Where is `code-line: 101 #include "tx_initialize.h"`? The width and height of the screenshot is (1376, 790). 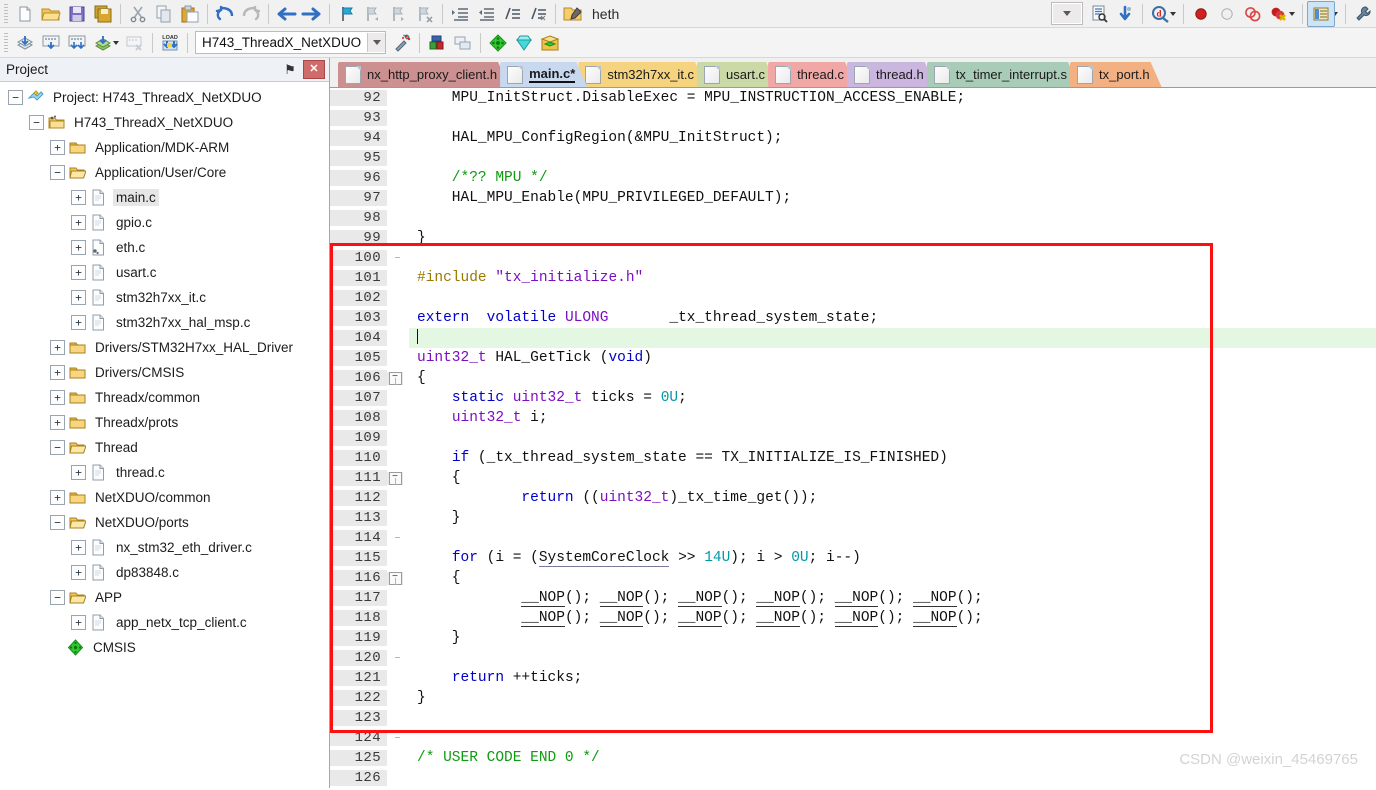 code-line: 101 #include "tx_initialize.h" is located at coordinates (853, 278).